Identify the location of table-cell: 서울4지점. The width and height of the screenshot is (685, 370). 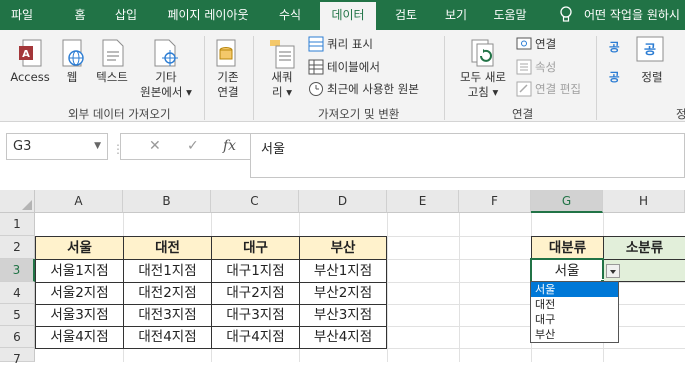
(79, 337).